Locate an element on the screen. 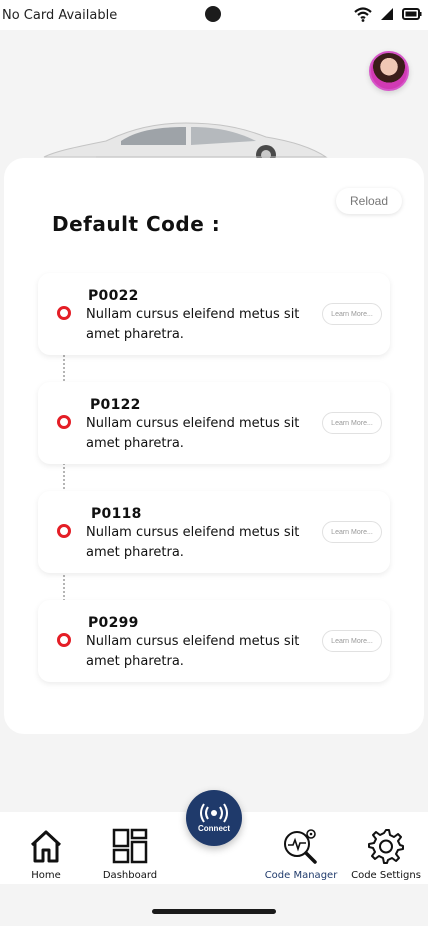 This screenshot has width=428, height=926. status-bar: No Card Available is located at coordinates (214, 15).